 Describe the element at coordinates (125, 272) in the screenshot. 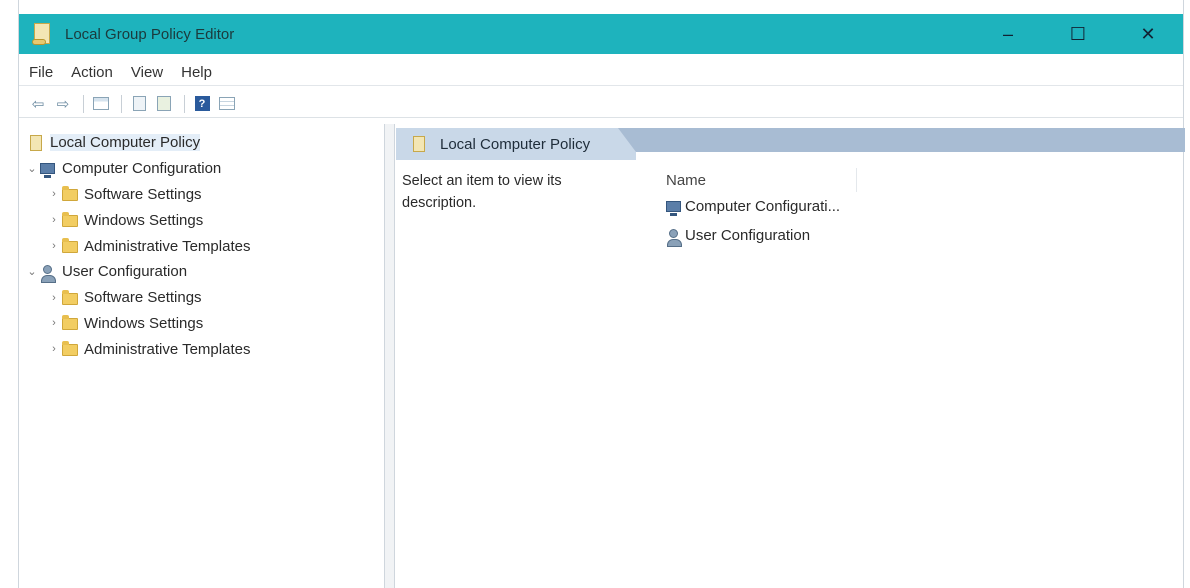

I see `tree-item-label: User Configuration` at that location.